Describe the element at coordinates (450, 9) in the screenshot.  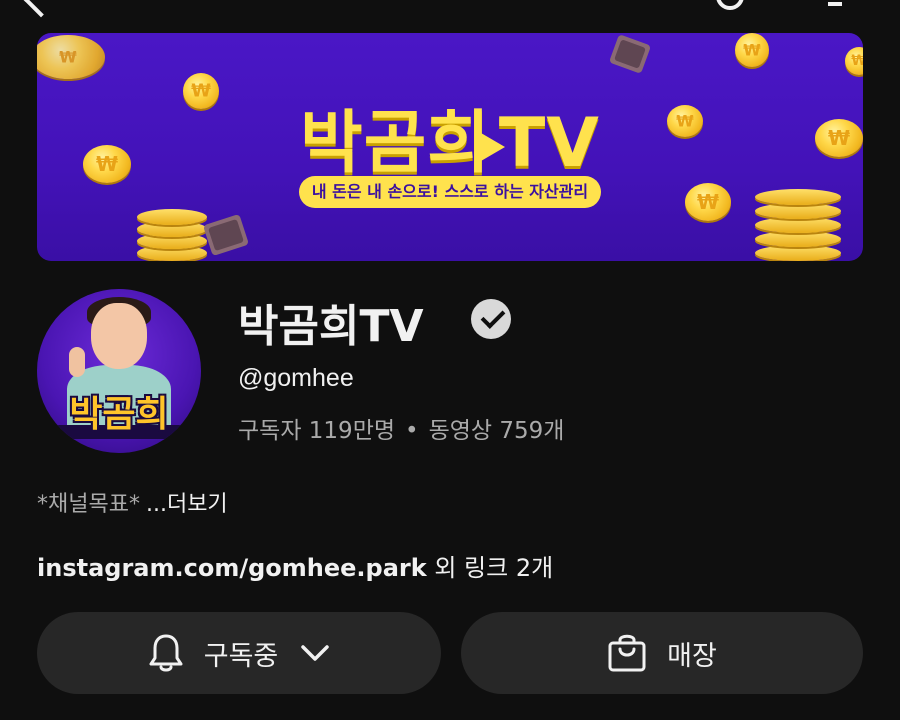
I see `top-app-bar` at that location.